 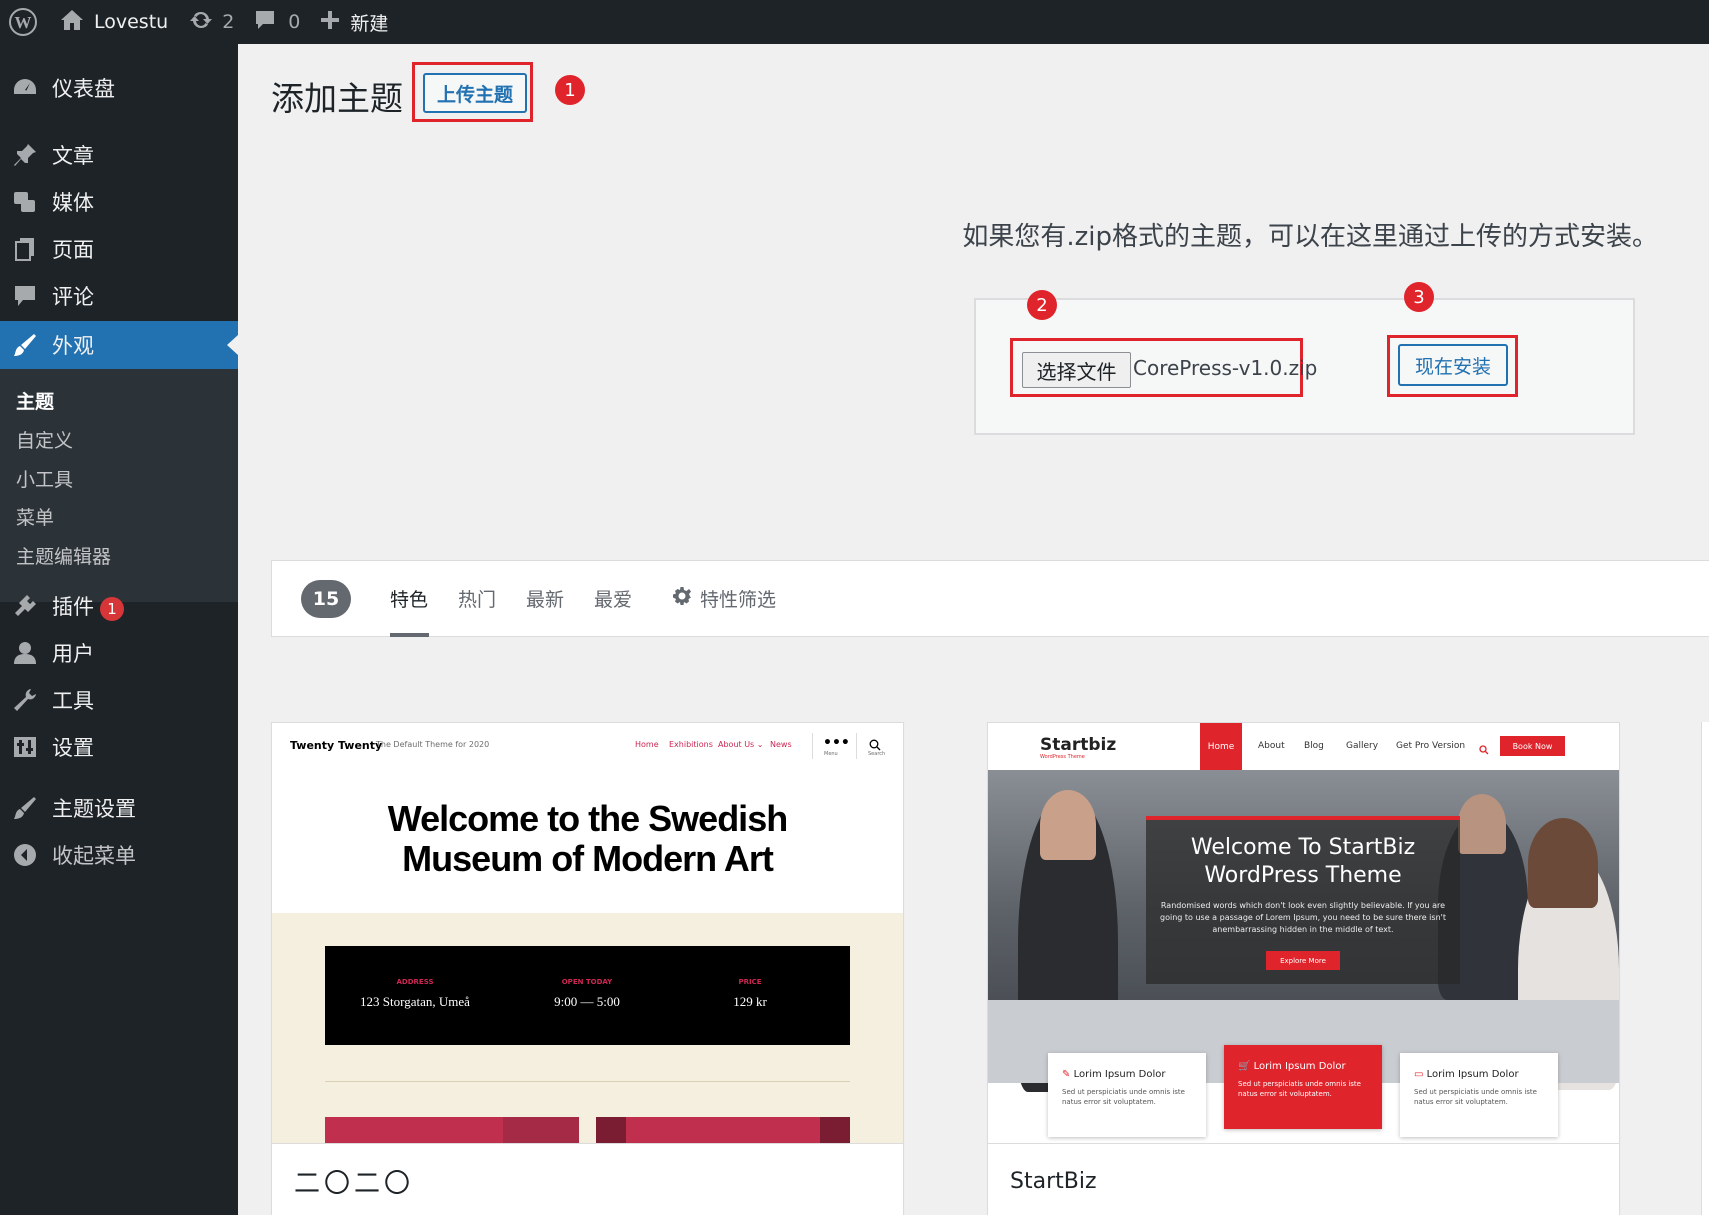 What do you see at coordinates (25, 747) in the screenshot?
I see `settings-icon` at bounding box center [25, 747].